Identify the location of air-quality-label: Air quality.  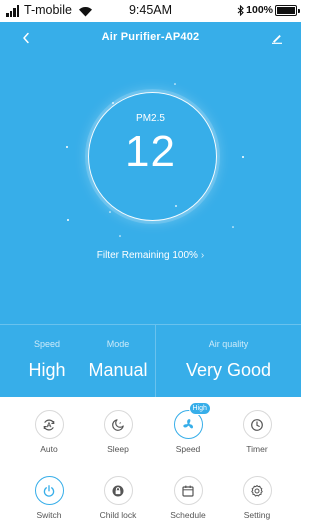
(228, 344).